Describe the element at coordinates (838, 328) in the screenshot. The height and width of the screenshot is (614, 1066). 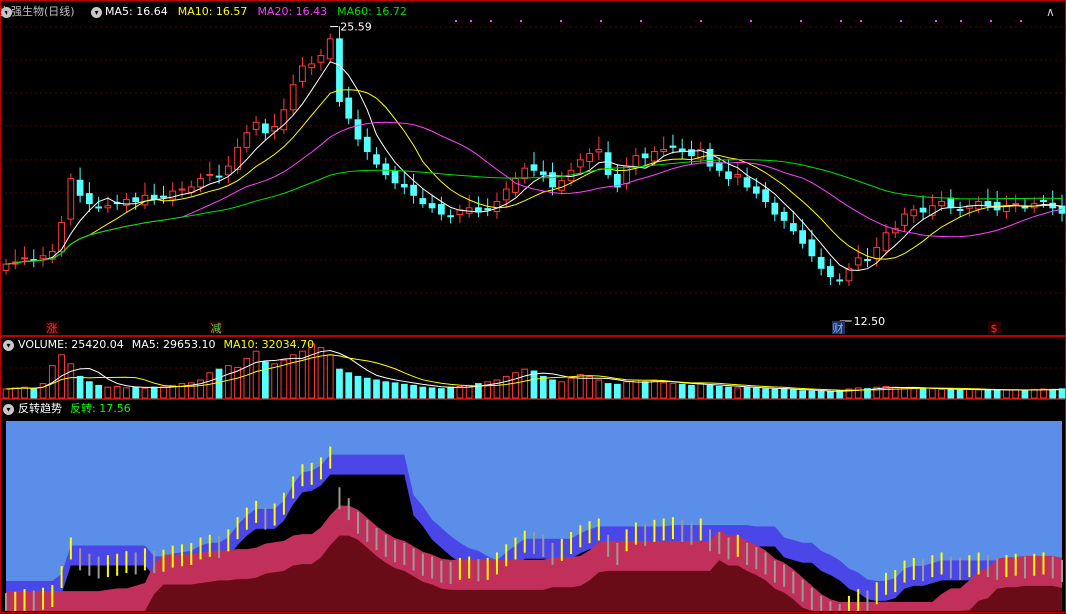
I see `signal-text-2: 财` at that location.